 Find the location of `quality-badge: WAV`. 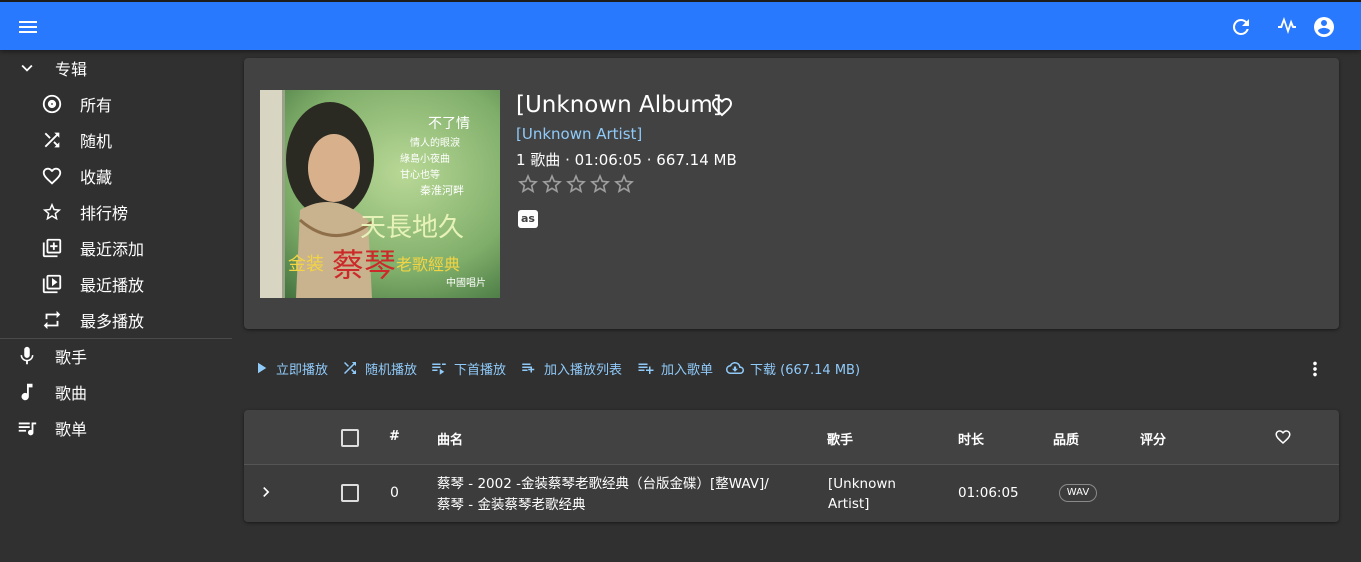

quality-badge: WAV is located at coordinates (1078, 493).